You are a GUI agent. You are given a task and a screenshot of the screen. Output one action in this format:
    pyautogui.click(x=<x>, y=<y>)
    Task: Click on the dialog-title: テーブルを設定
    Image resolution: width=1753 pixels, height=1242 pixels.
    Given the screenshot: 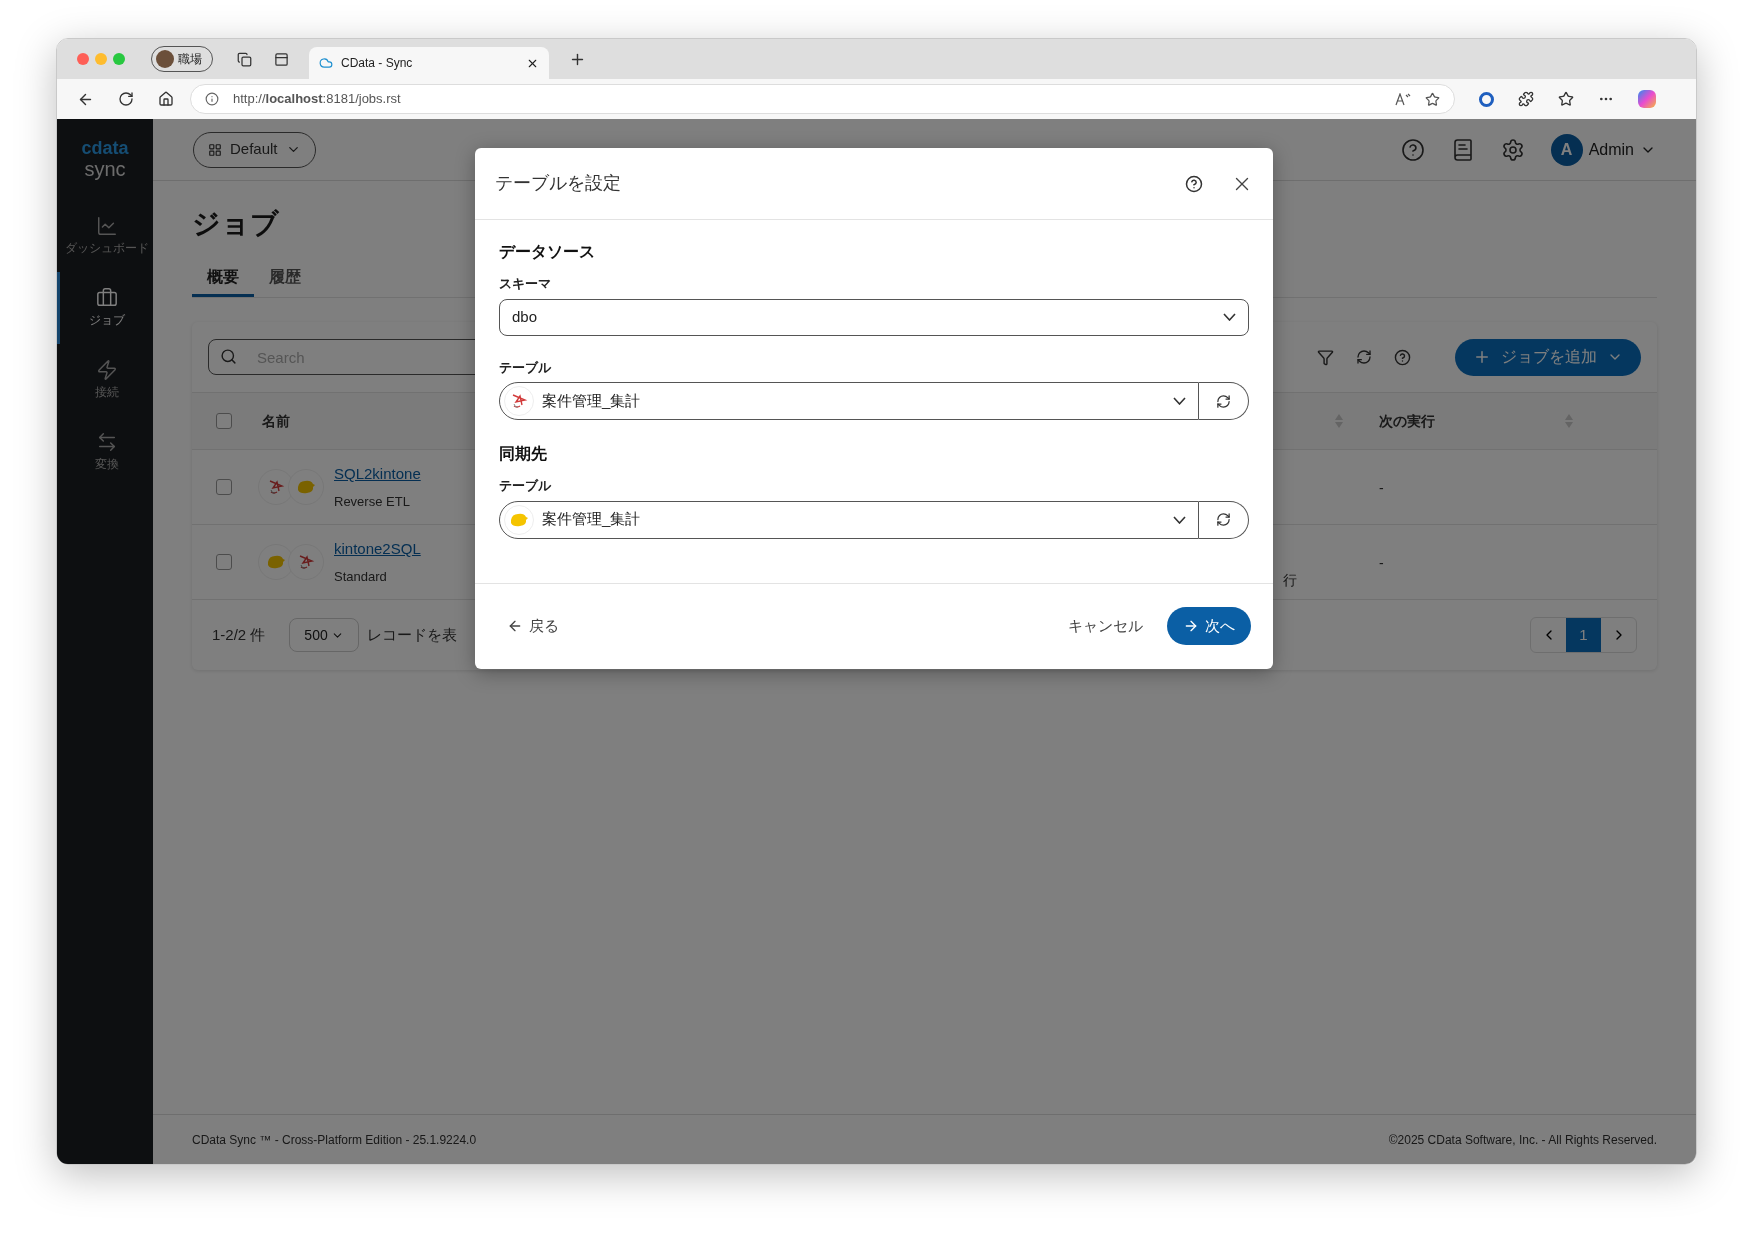 What is the action you would take?
    pyautogui.click(x=558, y=183)
    